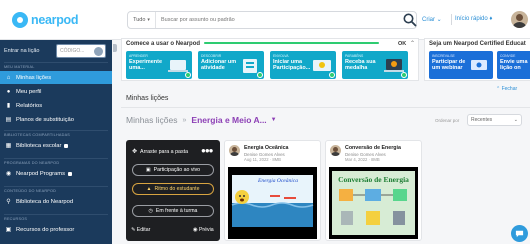 This screenshot has height=244, width=530. I want to click on more-options-icon: ●●●, so click(207, 150).